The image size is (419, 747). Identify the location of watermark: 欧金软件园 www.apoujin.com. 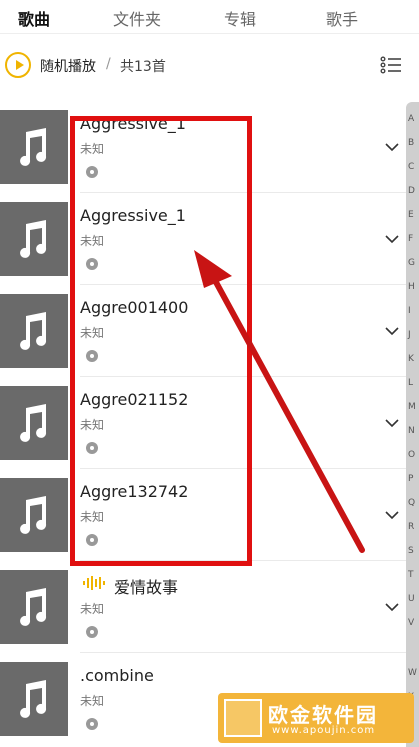
(316, 718).